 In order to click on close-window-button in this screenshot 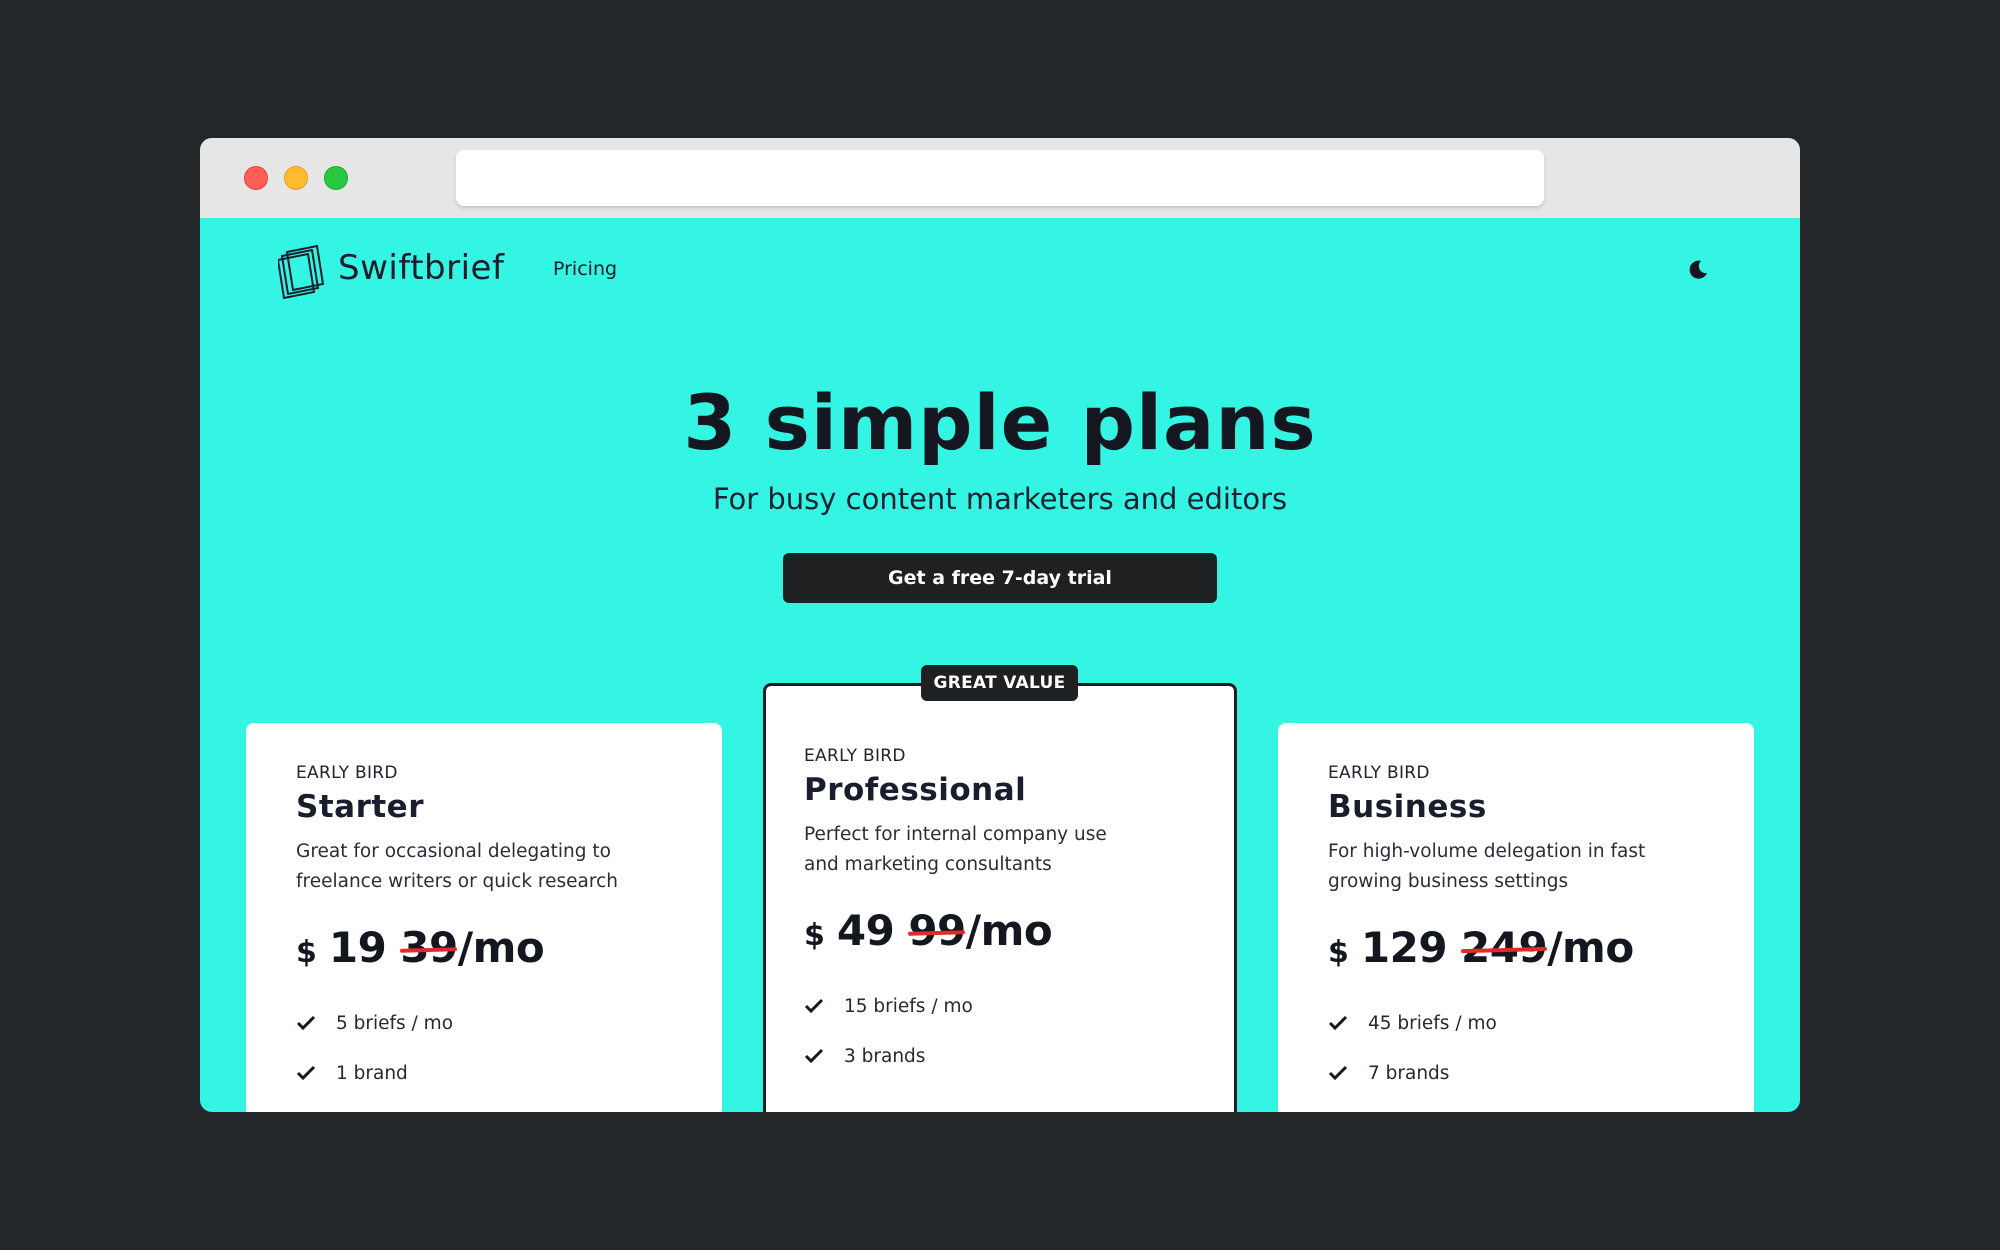, I will do `click(256, 178)`.